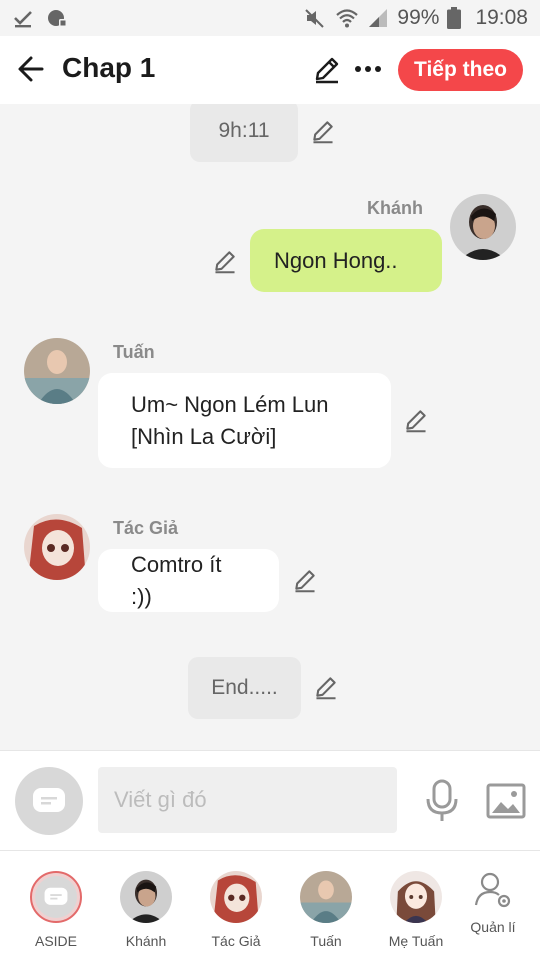 This screenshot has height=960, width=540. I want to click on avatar-tac-gia, so click(57, 547).